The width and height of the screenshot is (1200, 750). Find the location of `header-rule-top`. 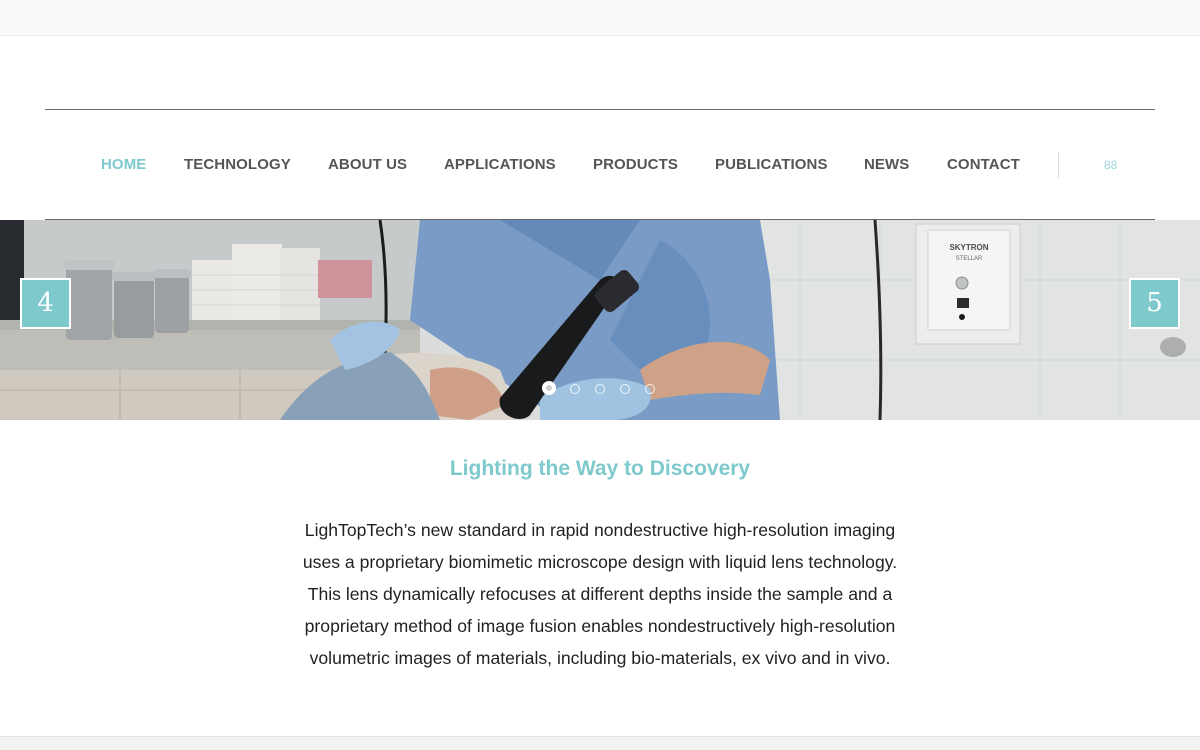

header-rule-top is located at coordinates (600, 109).